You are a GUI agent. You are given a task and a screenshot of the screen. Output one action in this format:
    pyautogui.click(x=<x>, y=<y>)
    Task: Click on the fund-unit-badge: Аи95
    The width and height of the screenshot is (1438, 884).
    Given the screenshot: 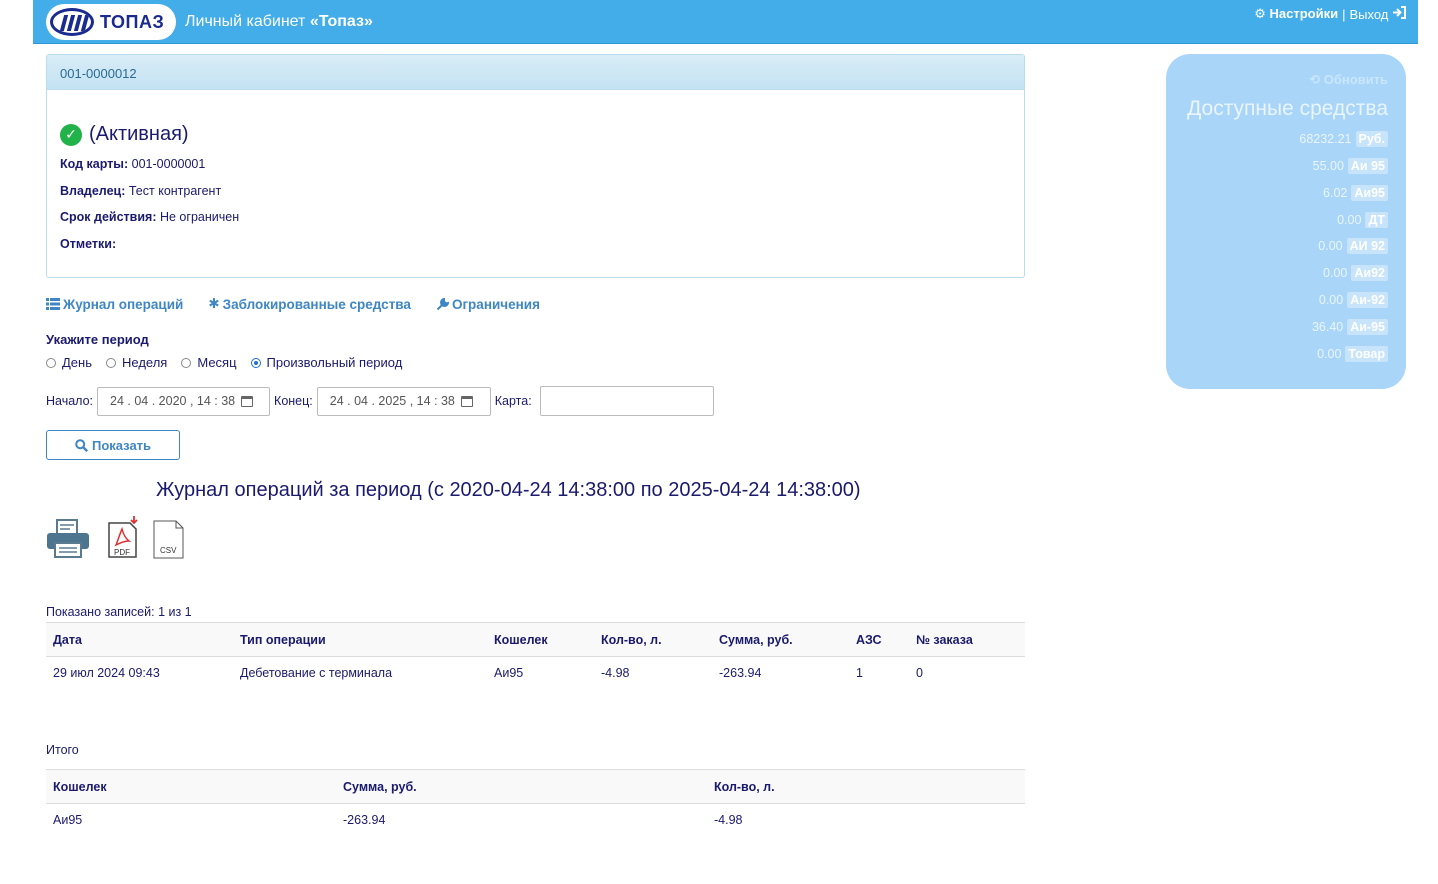 What is the action you would take?
    pyautogui.click(x=1369, y=193)
    